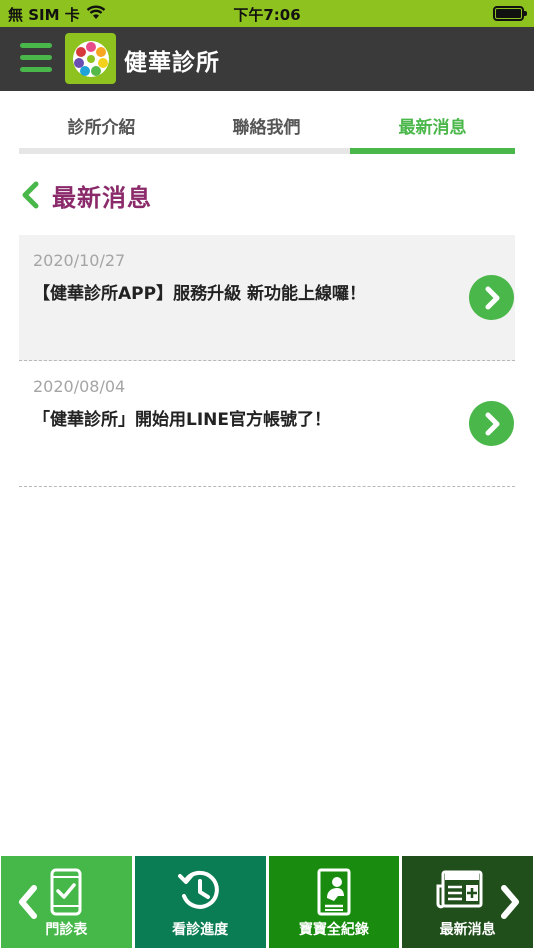 The height and width of the screenshot is (950, 534). What do you see at coordinates (79, 260) in the screenshot?
I see `news-date: 2020/10/27` at bounding box center [79, 260].